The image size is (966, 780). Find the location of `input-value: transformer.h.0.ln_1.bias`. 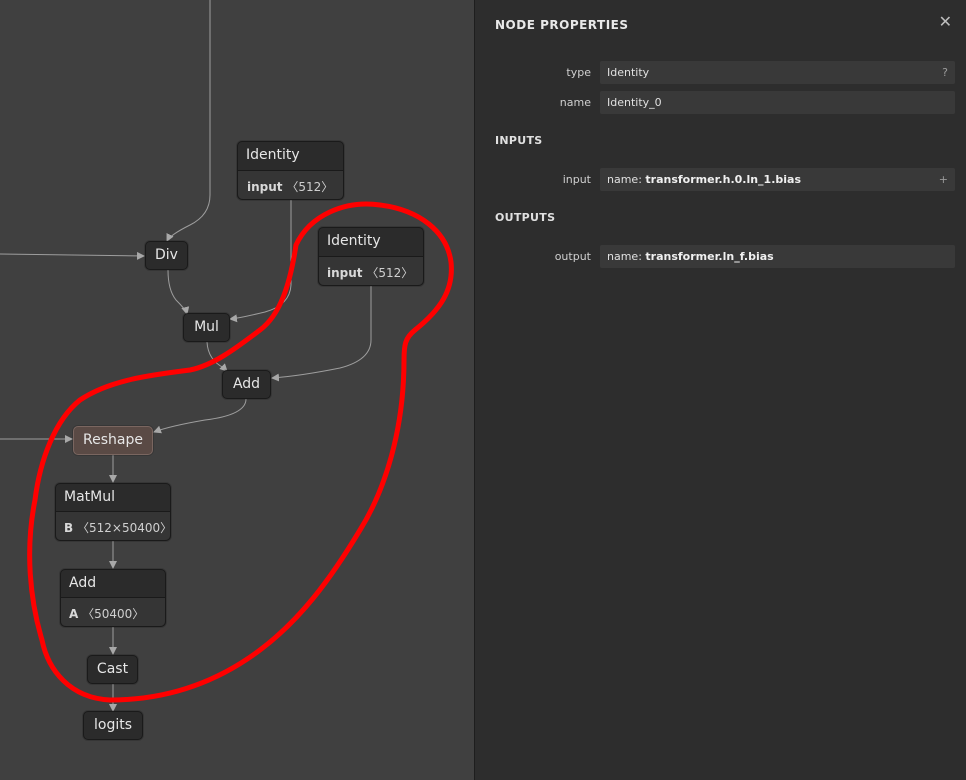

input-value: transformer.h.0.ln_1.bias is located at coordinates (723, 179).